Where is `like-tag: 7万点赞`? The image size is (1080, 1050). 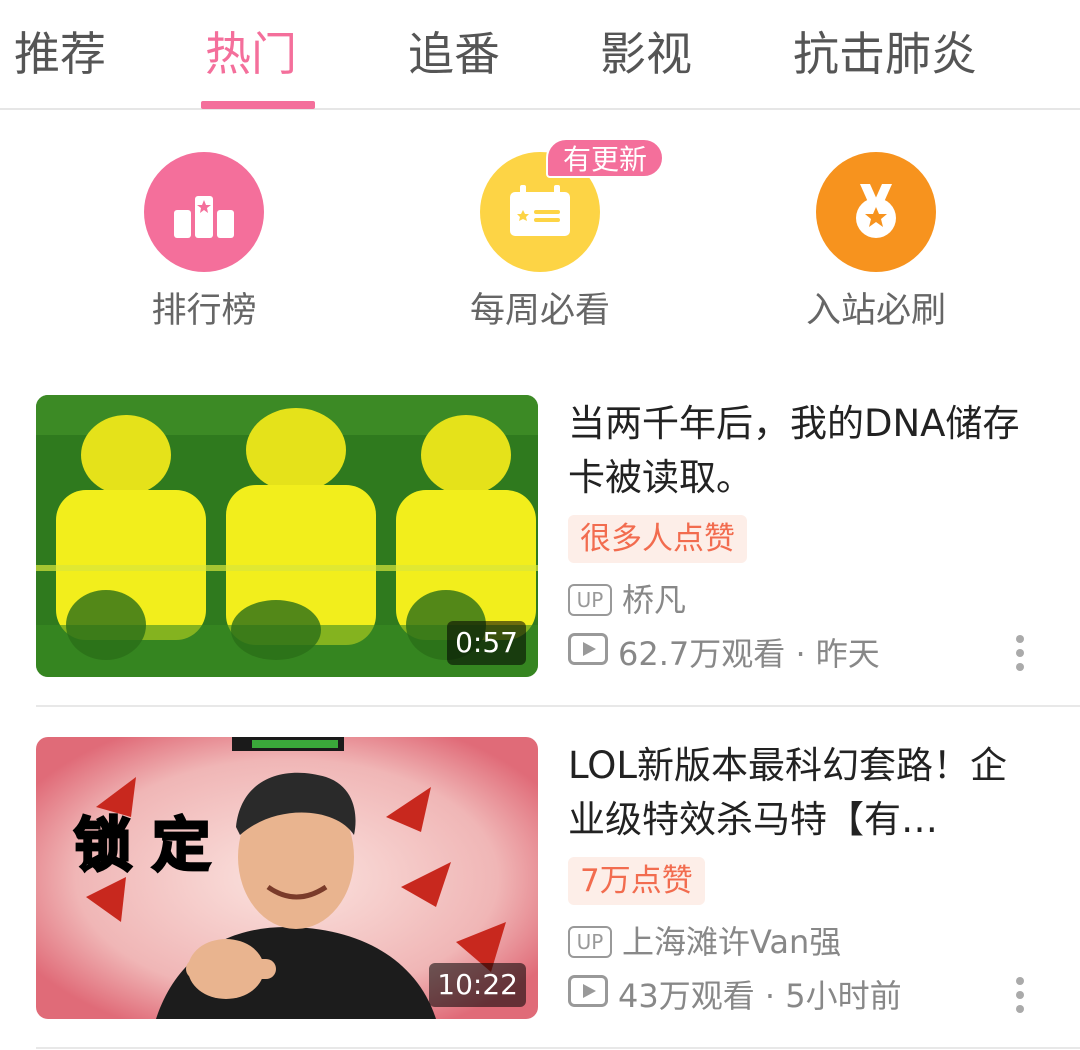
like-tag: 7万点赞 is located at coordinates (636, 881).